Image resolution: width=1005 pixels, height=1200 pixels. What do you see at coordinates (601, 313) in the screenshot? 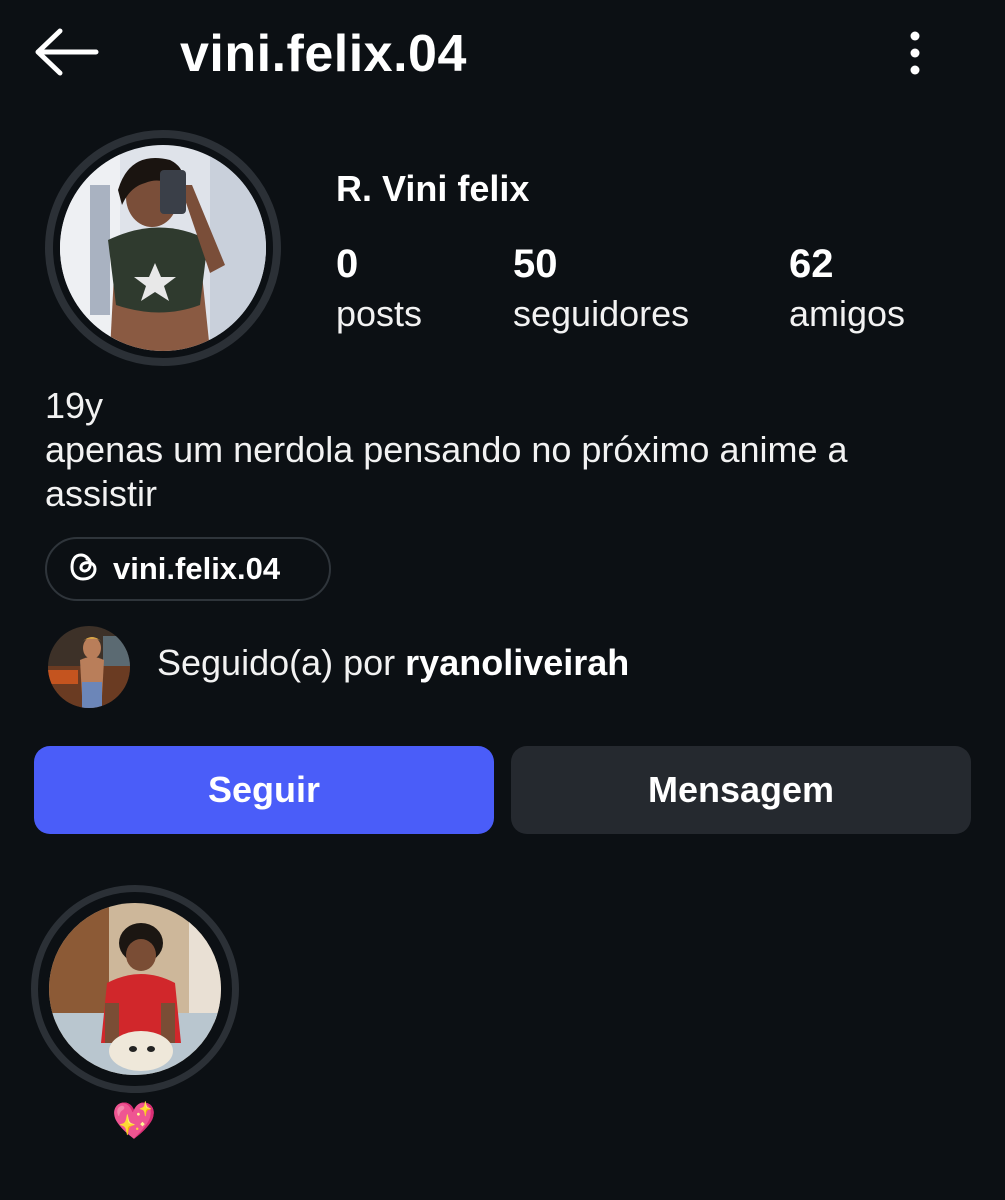
I see `stat-followers-label: seguidores` at bounding box center [601, 313].